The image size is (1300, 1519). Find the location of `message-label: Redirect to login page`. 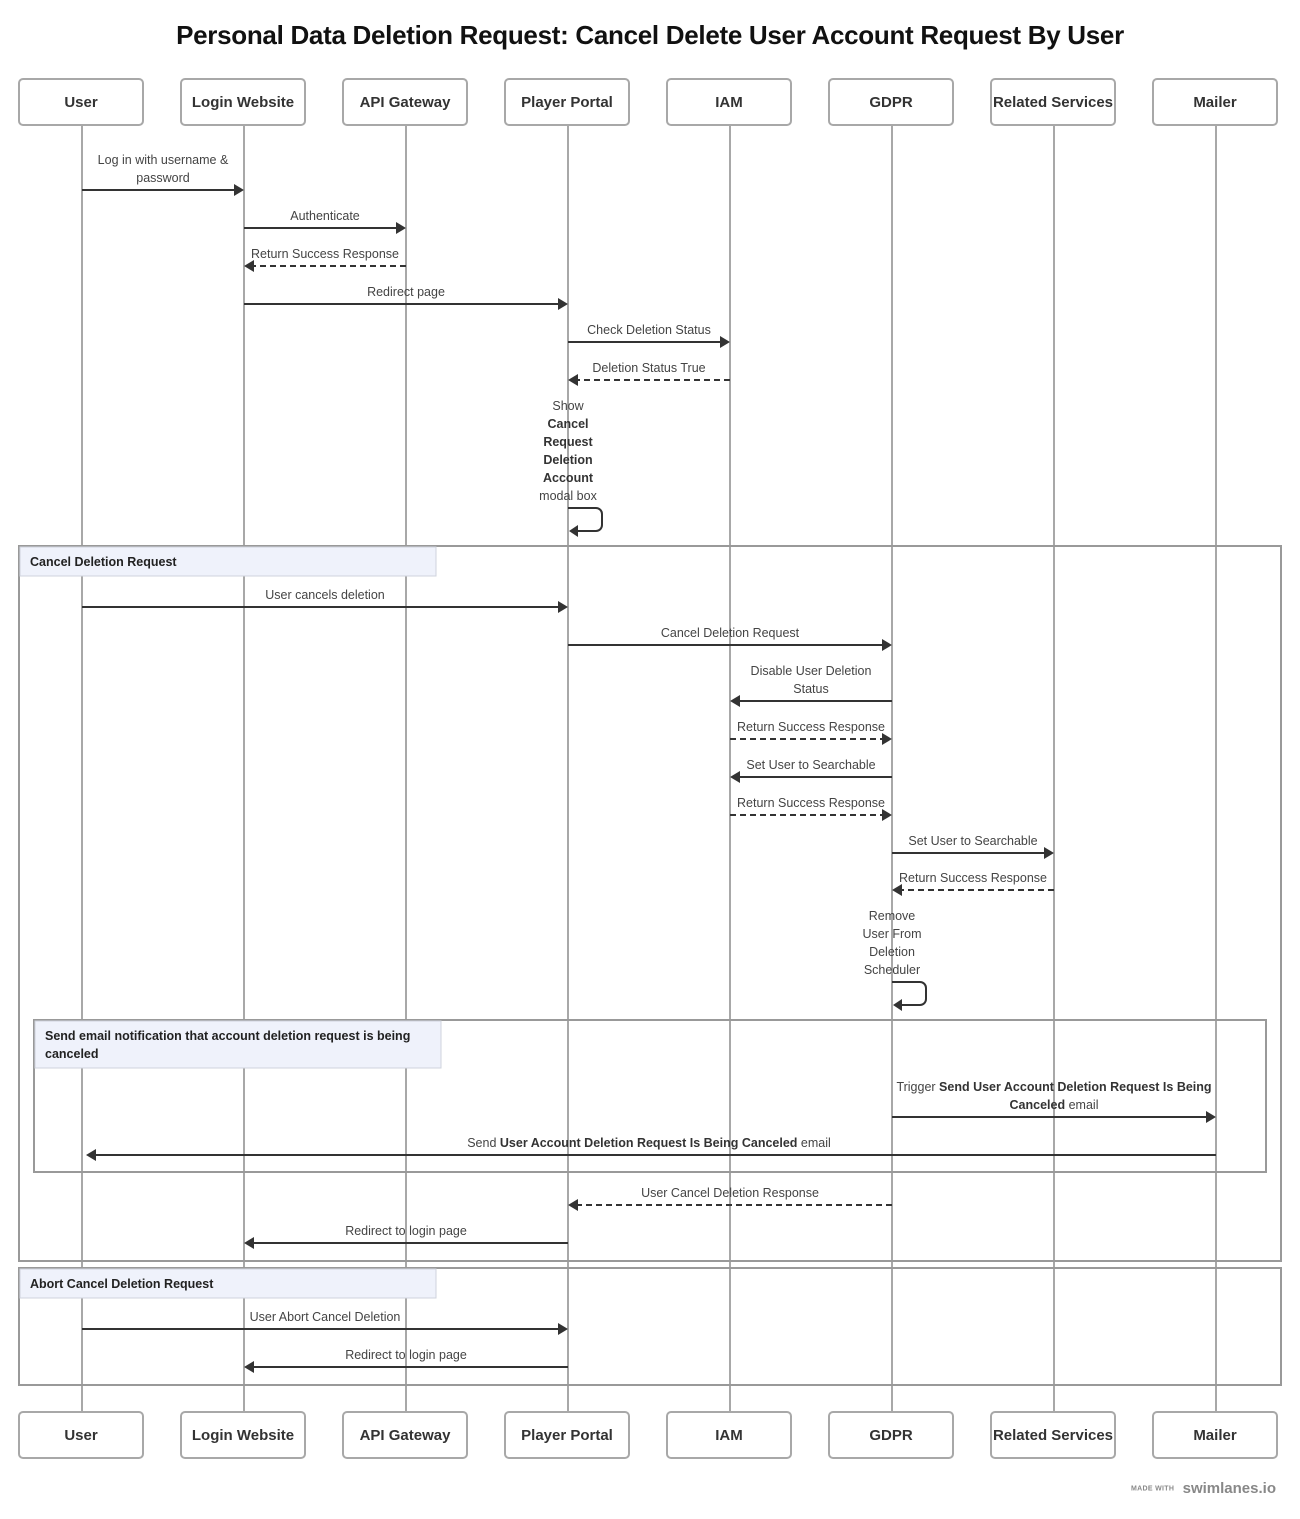

message-label: Redirect to login page is located at coordinates (406, 1231).